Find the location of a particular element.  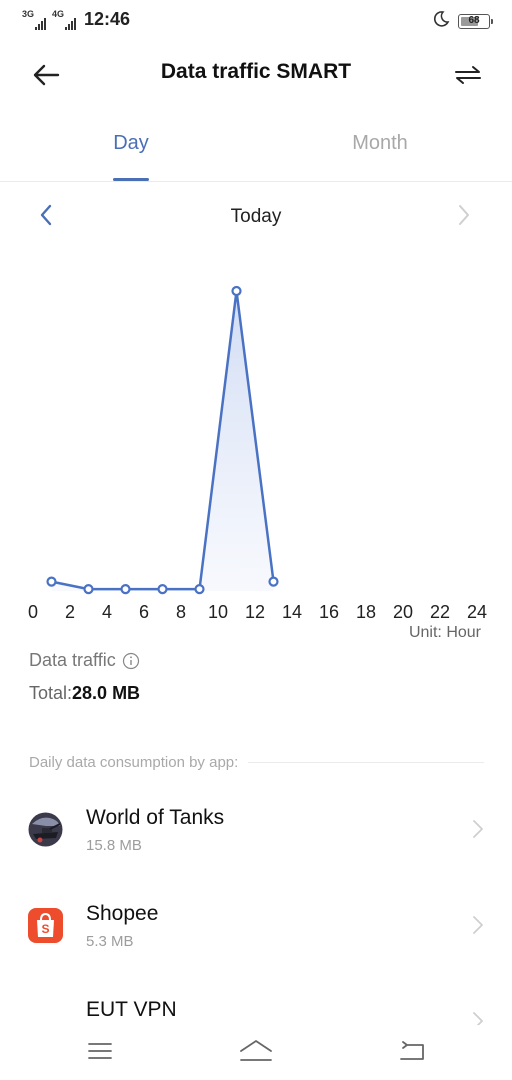

traffic-label-row: Data traffic is located at coordinates (259, 660).